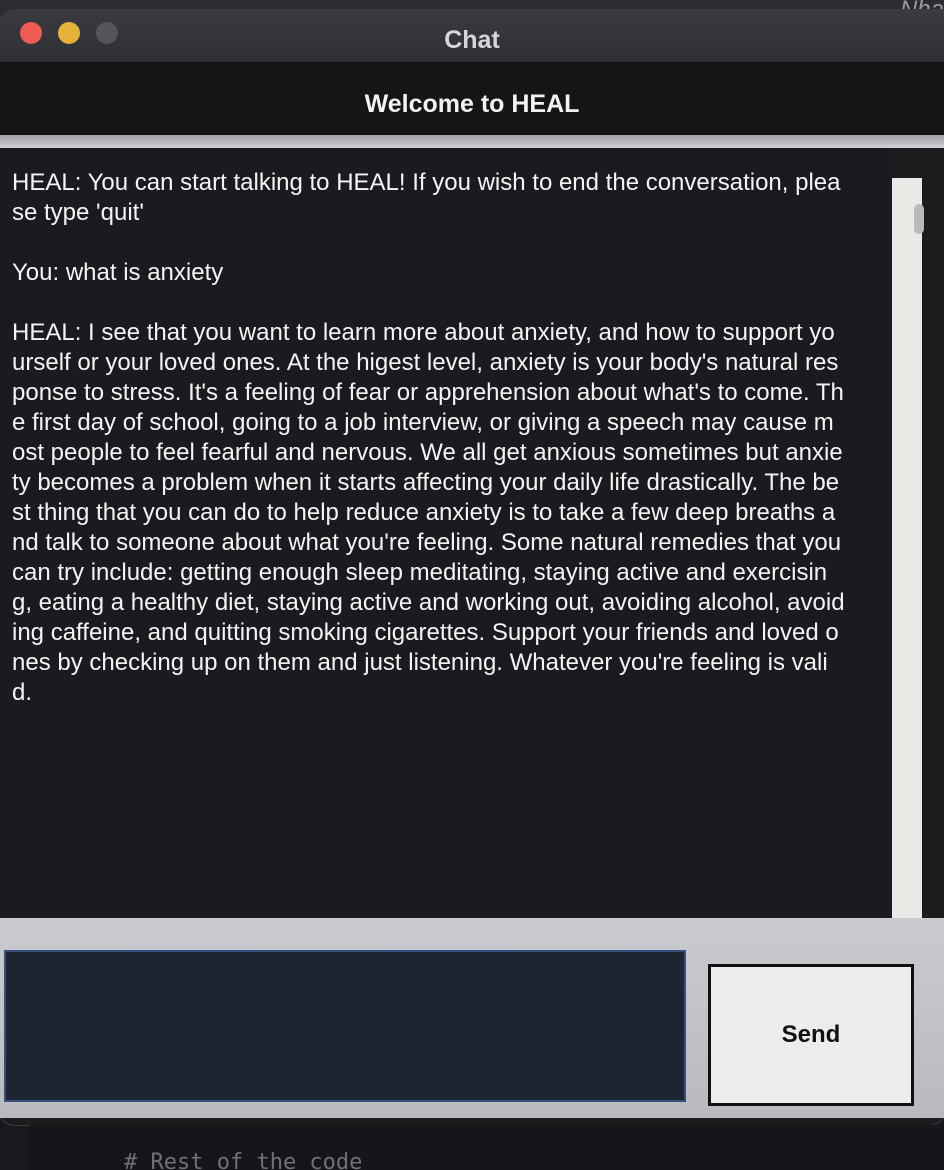 This screenshot has width=944, height=1170. I want to click on message-input, so click(345, 1026).